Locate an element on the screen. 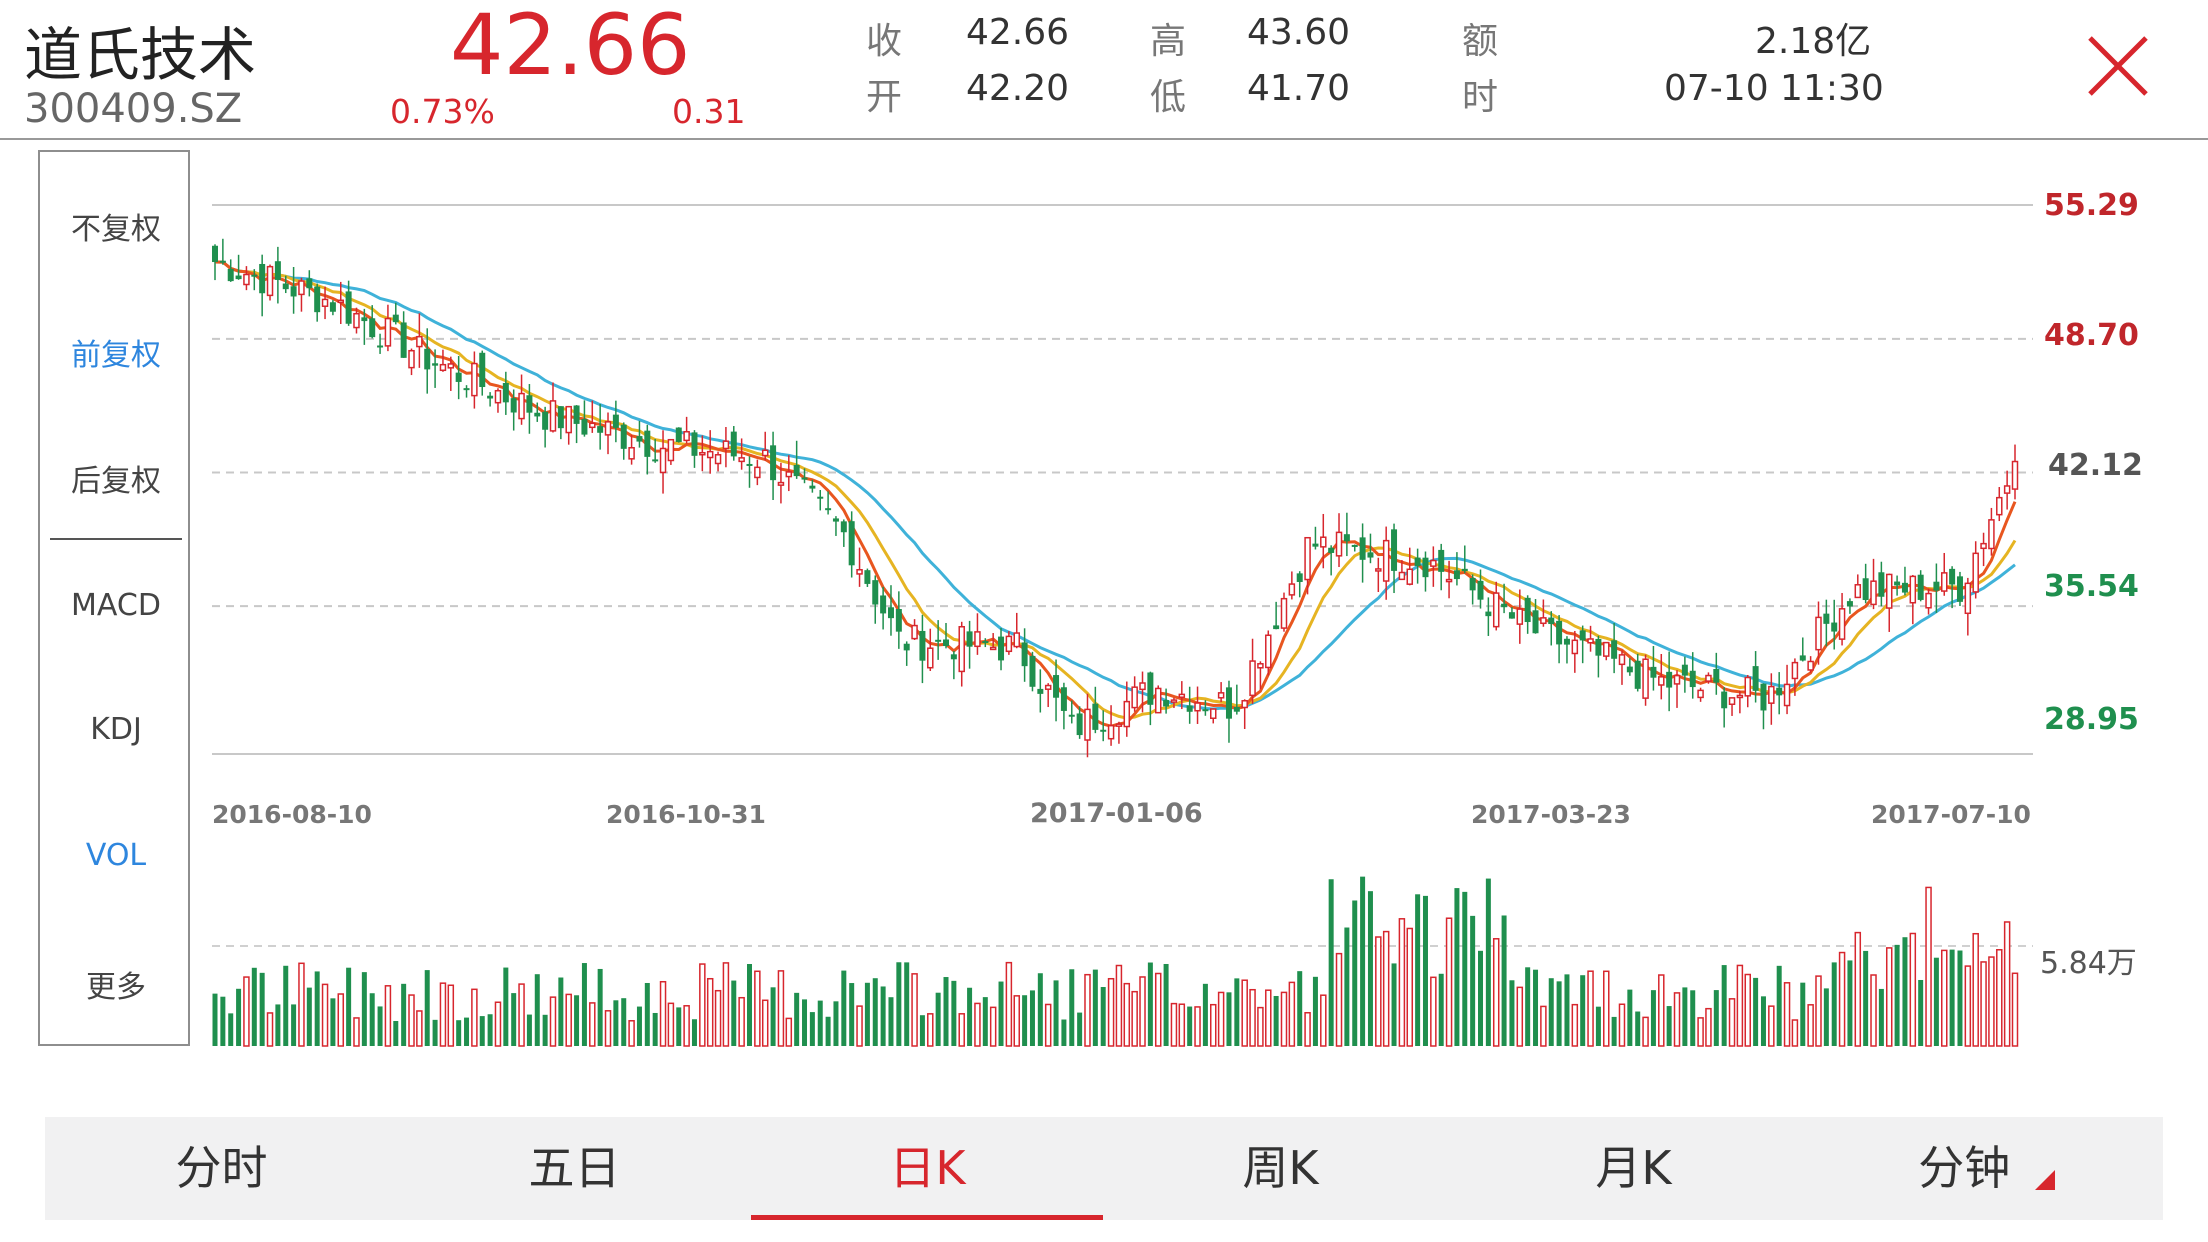  date-label-2: 2016-10-31 is located at coordinates (686, 814).